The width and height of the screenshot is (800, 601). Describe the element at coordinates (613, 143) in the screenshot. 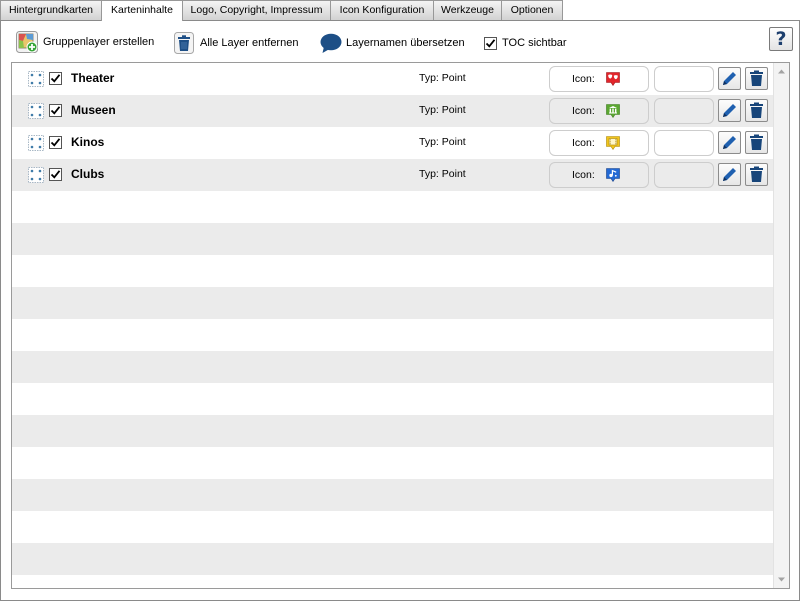

I see `cinema-marker-icon` at that location.